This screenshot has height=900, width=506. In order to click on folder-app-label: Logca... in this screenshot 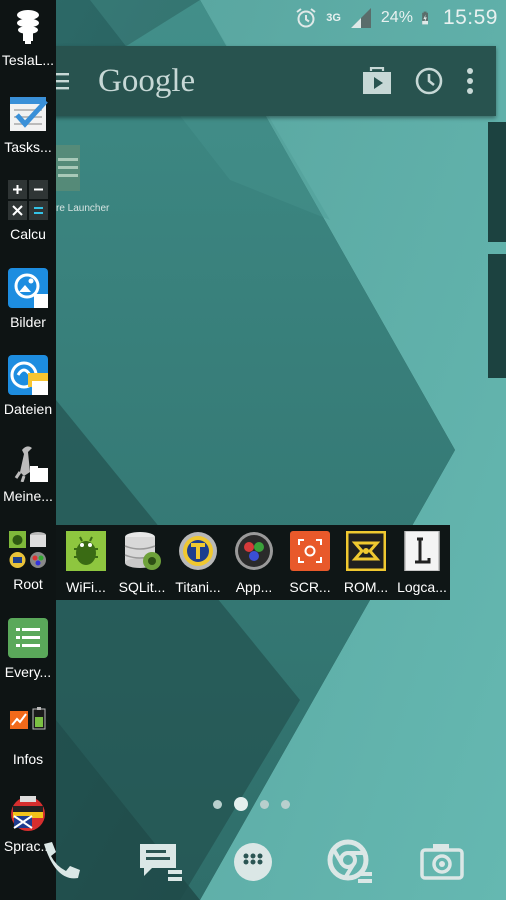, I will do `click(422, 587)`.